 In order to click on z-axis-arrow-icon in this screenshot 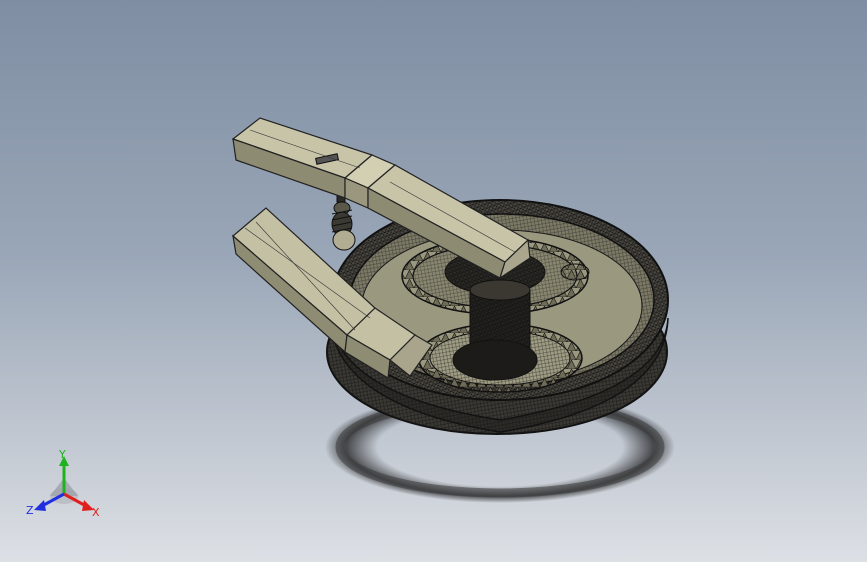, I will do `click(40, 505)`.